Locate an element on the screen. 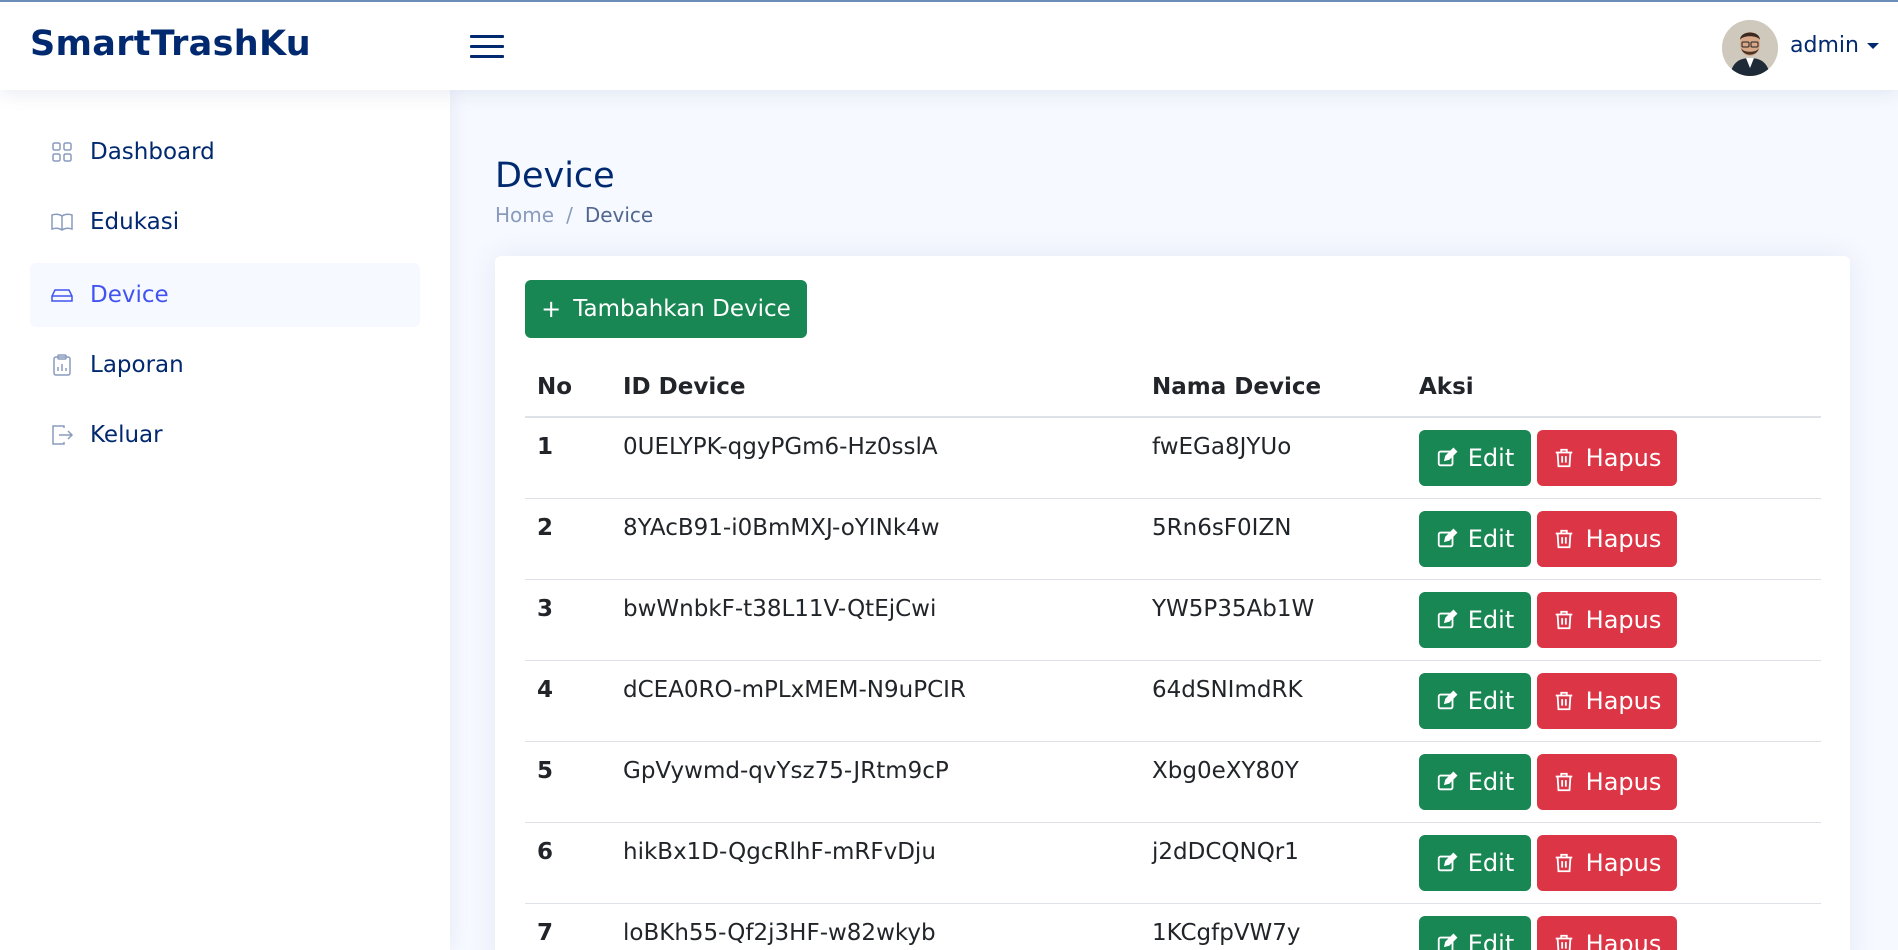  cell-id-device: loBKh55-Qf2j3HF-w82wkyb is located at coordinates (779, 933).